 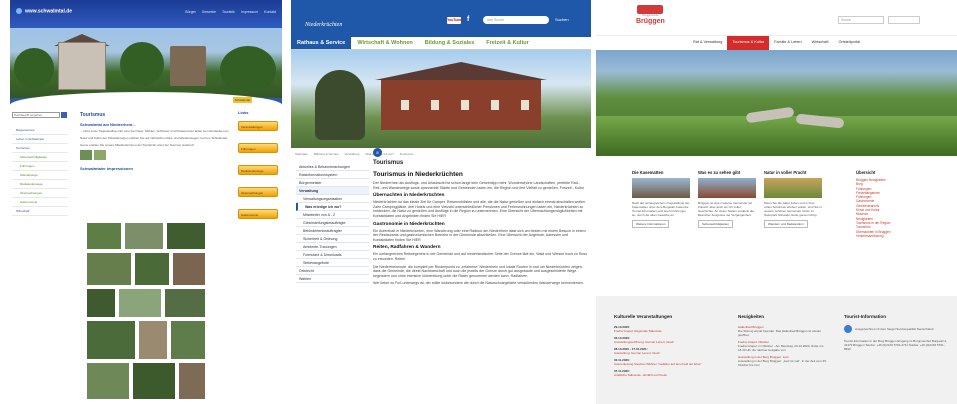 What do you see at coordinates (861, 20) in the screenshot?
I see `search-input: Suche` at bounding box center [861, 20].